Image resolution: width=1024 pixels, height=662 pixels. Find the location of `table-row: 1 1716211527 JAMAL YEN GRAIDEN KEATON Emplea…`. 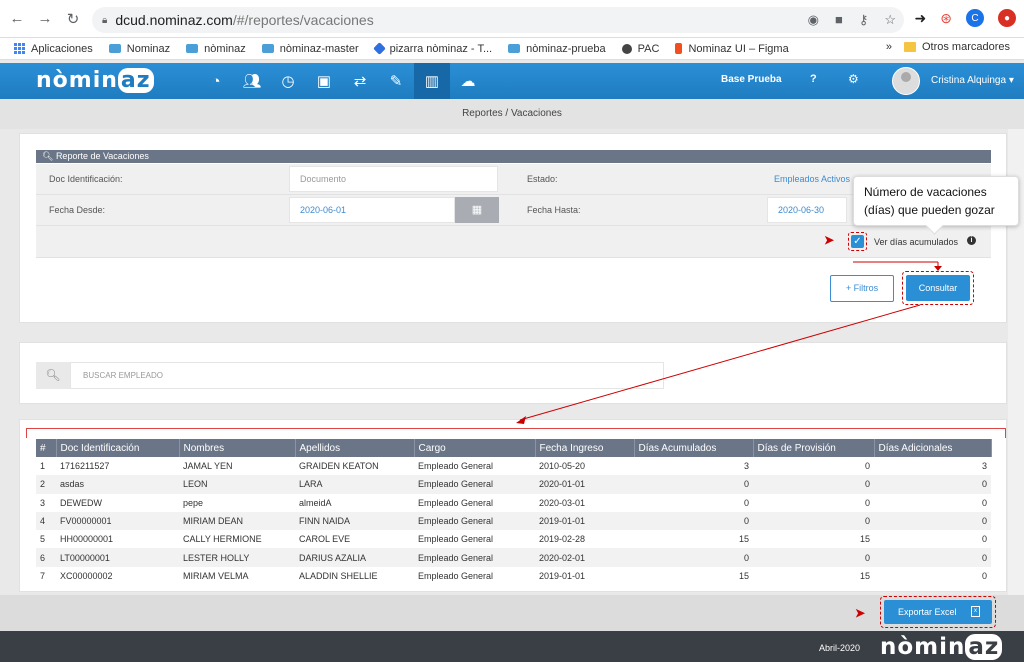

table-row: 1 1716211527 JAMAL YEN GRAIDEN KEATON Emplea… is located at coordinates (513, 466).